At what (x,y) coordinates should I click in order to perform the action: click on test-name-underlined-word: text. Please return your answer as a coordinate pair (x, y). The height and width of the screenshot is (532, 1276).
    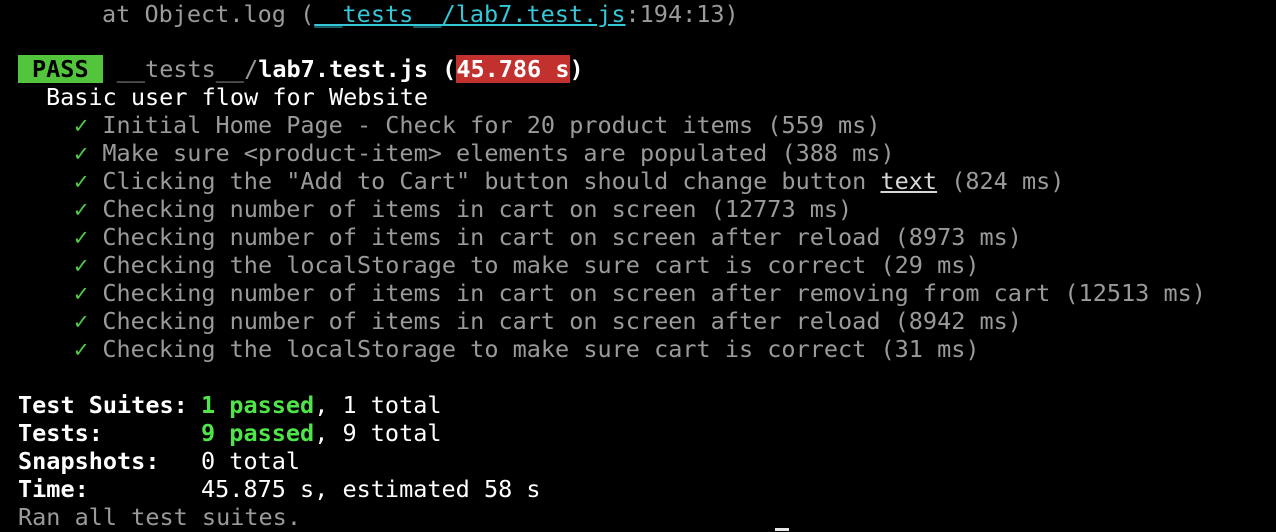
    Looking at the image, I should click on (909, 181).